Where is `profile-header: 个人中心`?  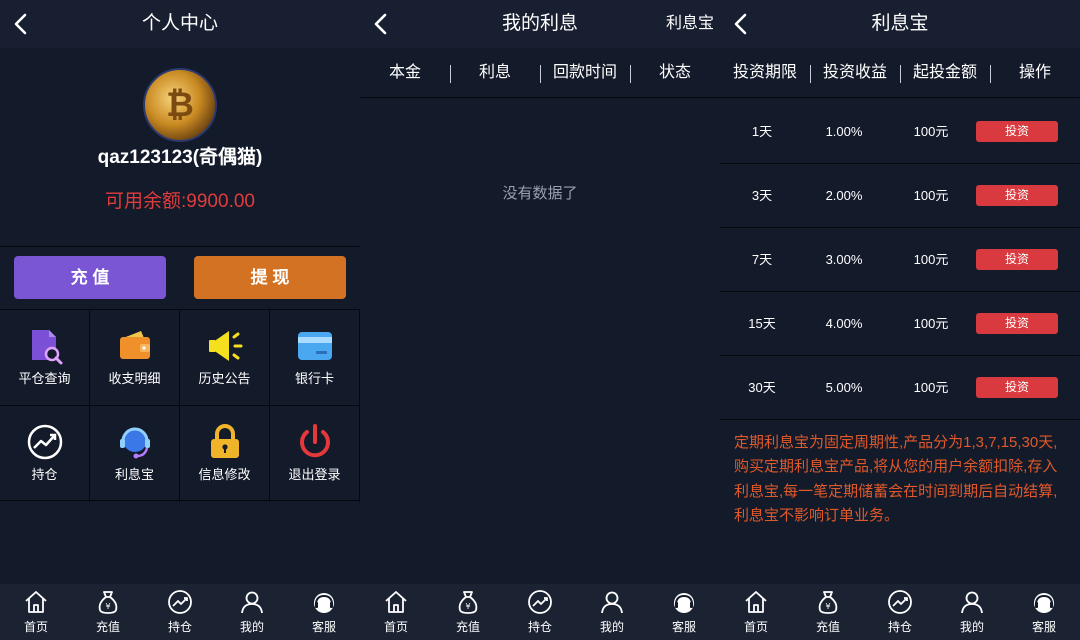 profile-header: 个人中心 is located at coordinates (180, 24).